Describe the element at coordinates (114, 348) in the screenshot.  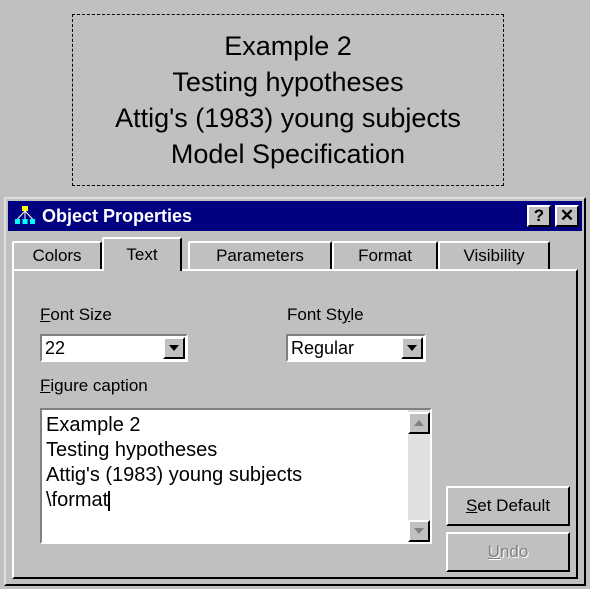
I see `font-size-select: 22` at that location.